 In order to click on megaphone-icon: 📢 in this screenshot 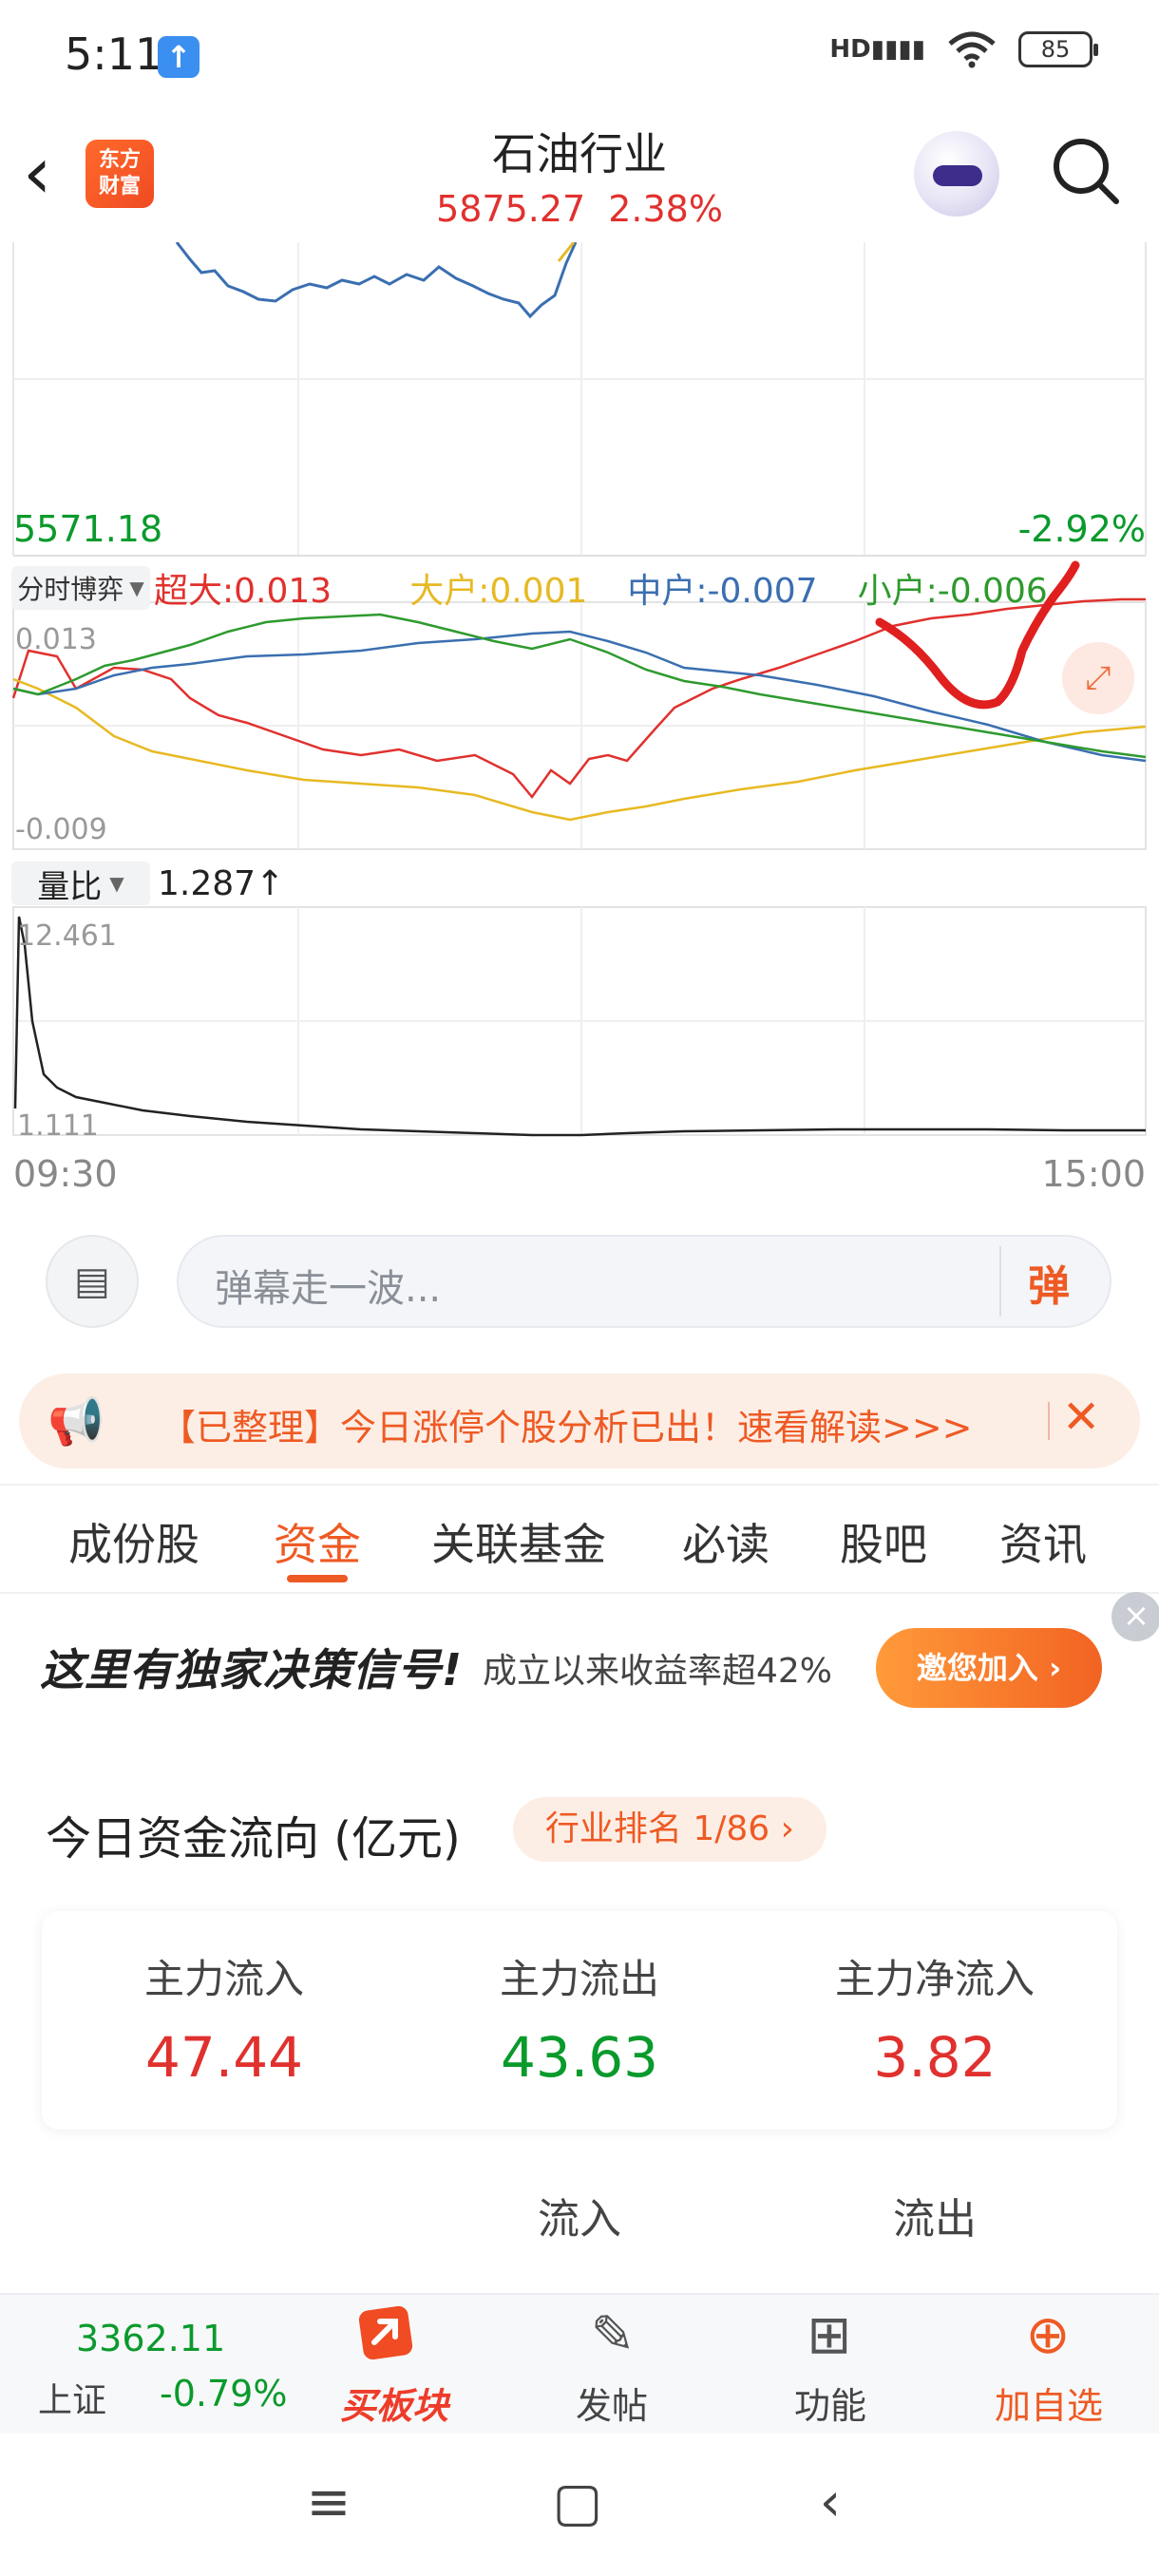, I will do `click(76, 1422)`.